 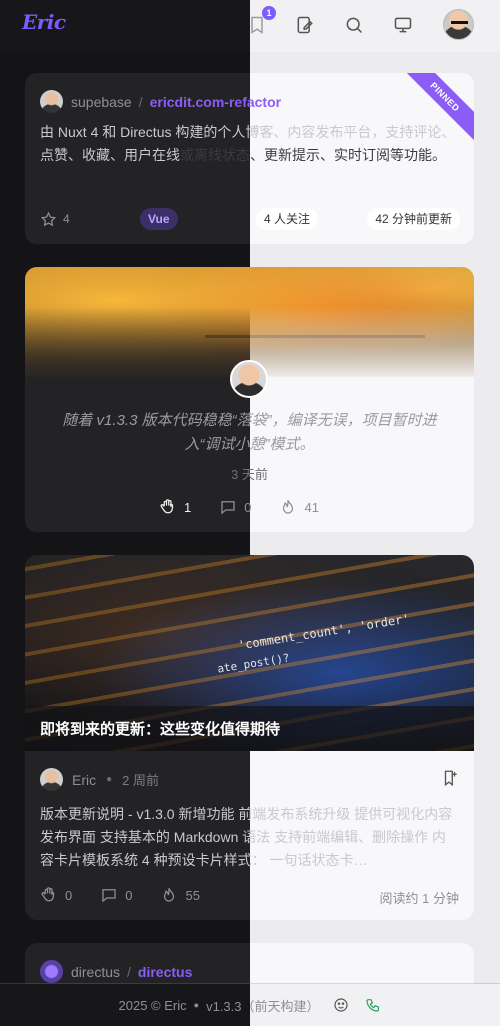 What do you see at coordinates (287, 219) in the screenshot?
I see `followers-chip: 4 人关注` at bounding box center [287, 219].